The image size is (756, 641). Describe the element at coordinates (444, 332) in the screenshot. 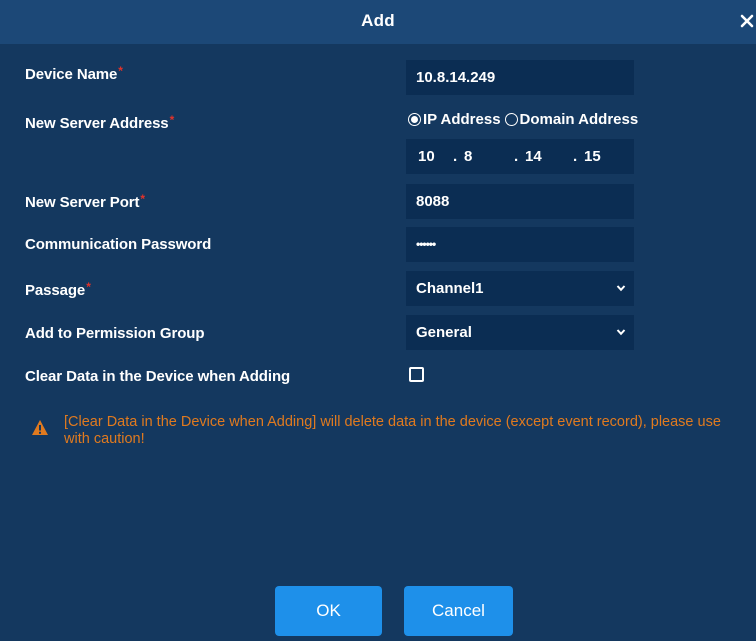

I see `permission-group-selected-value: General` at that location.